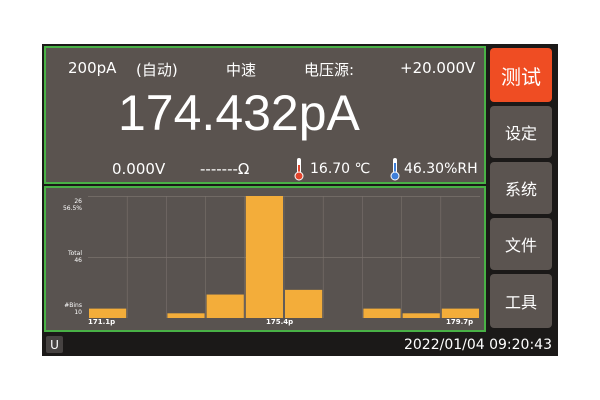  I want to click on temperature-readout: 16.70 ℃, so click(340, 169).